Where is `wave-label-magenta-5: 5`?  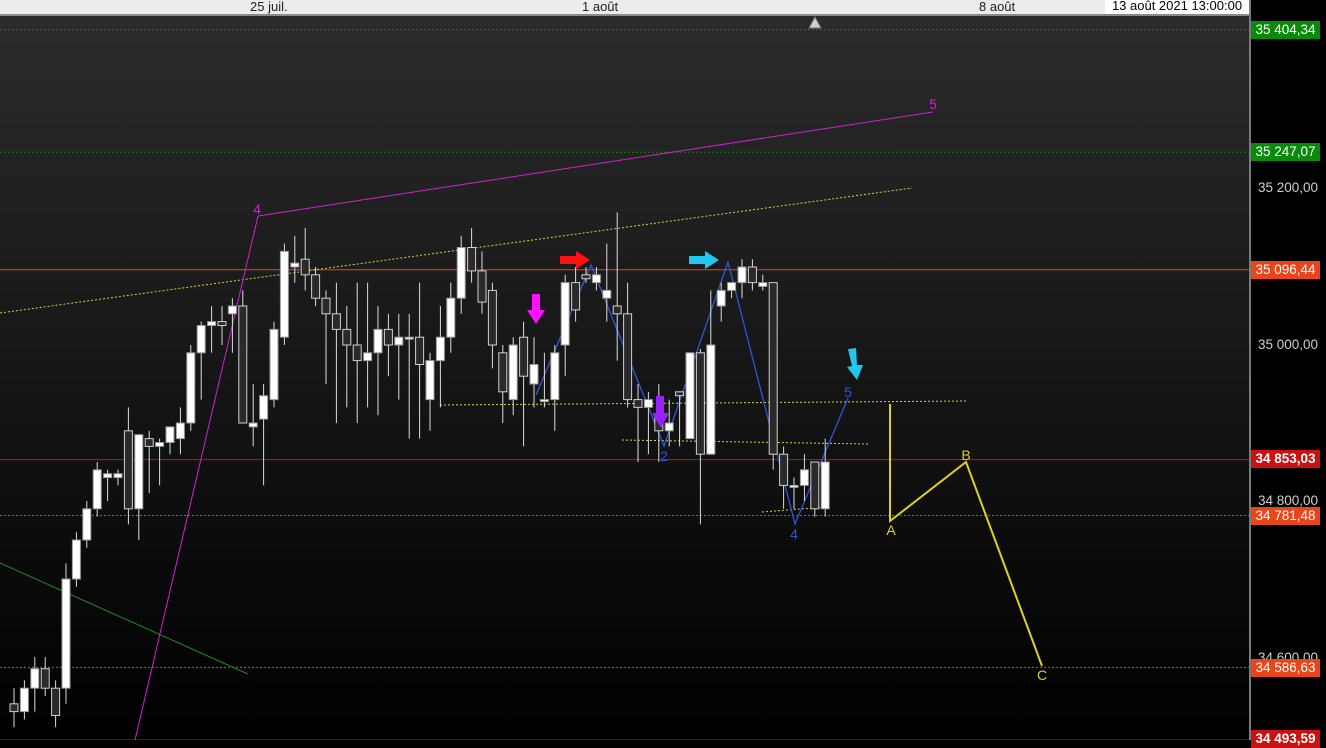 wave-label-magenta-5: 5 is located at coordinates (933, 104).